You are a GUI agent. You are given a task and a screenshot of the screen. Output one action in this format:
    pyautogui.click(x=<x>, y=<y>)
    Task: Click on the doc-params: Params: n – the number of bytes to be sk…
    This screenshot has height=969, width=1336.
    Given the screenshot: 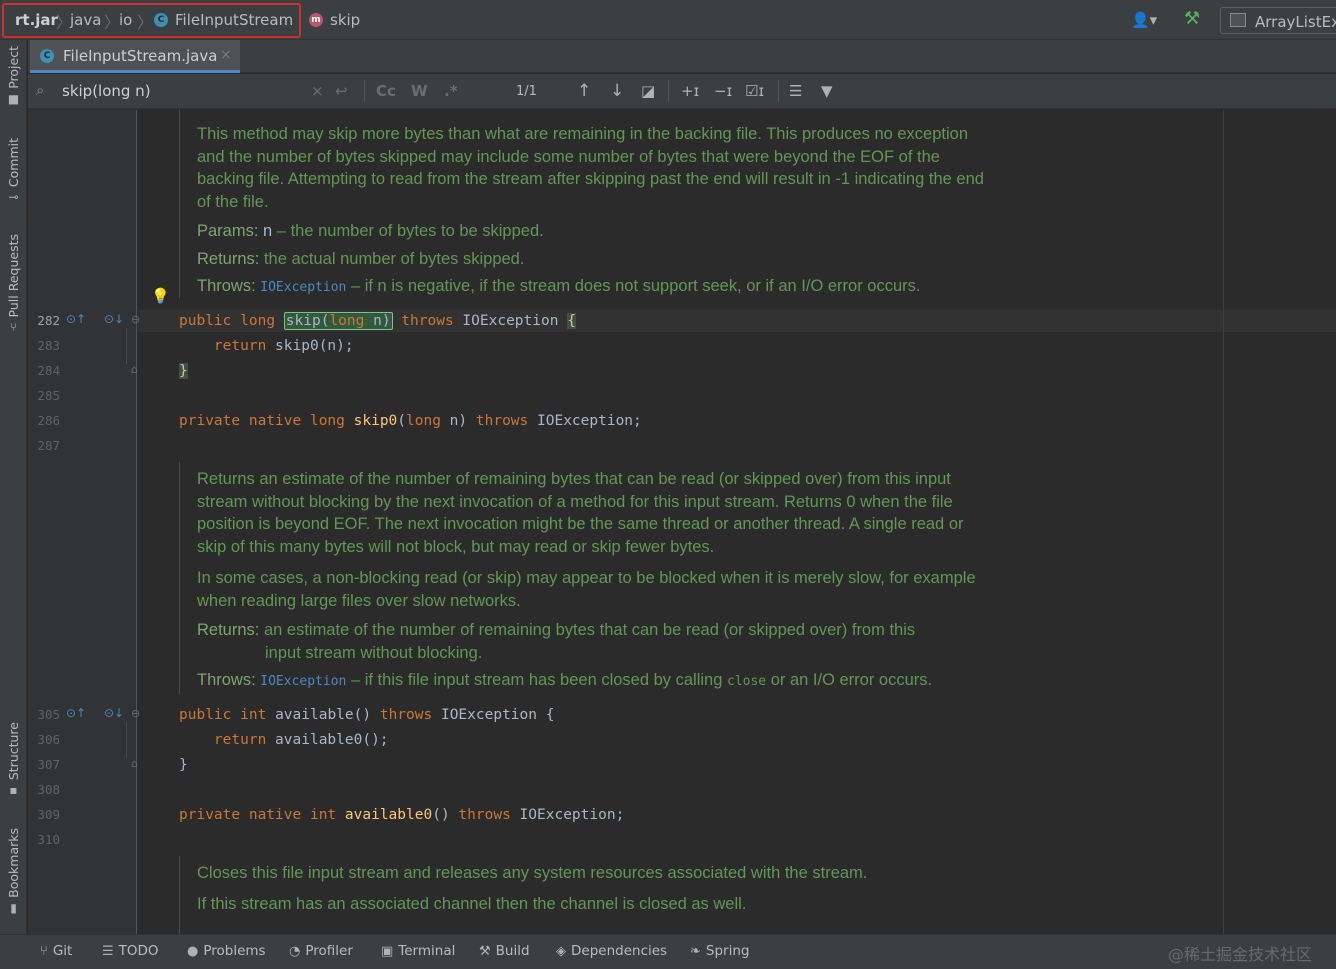 What is the action you would take?
    pyautogui.click(x=592, y=231)
    